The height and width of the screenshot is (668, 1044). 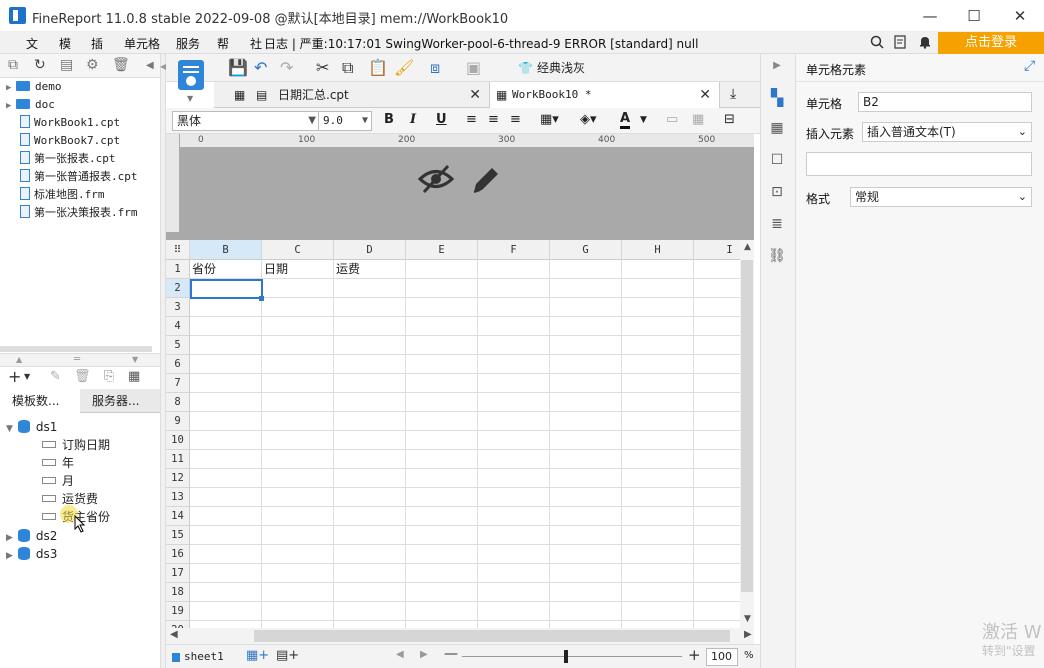 What do you see at coordinates (66, 65) in the screenshot?
I see `open-icon: ▤` at bounding box center [66, 65].